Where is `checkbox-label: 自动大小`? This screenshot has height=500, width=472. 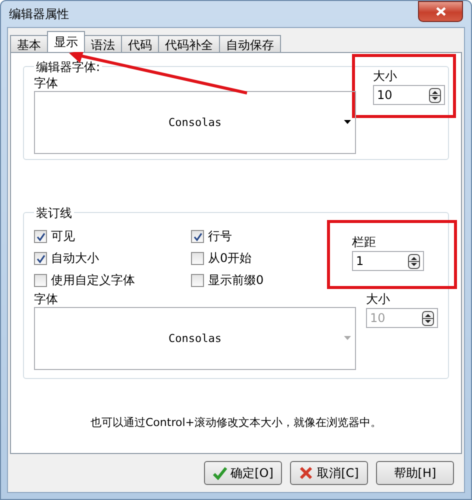 checkbox-label: 自动大小 is located at coordinates (75, 258).